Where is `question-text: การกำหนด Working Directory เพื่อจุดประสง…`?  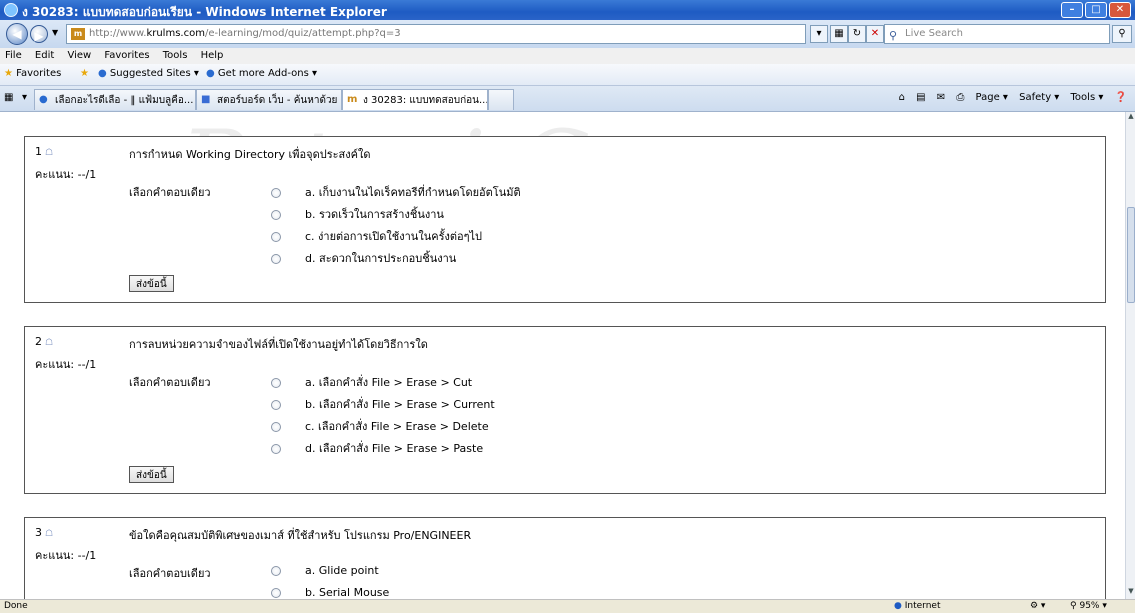 question-text: การกำหนด Working Directory เพื่อจุดประสง… is located at coordinates (250, 154).